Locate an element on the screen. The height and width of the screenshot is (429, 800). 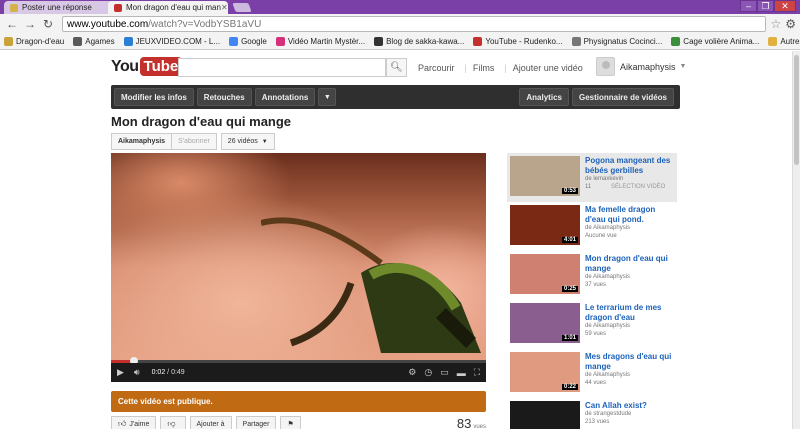
player-right-controls: ⚙ ◷ ▭ ▬ ⛶ is located at coordinates (440, 372).